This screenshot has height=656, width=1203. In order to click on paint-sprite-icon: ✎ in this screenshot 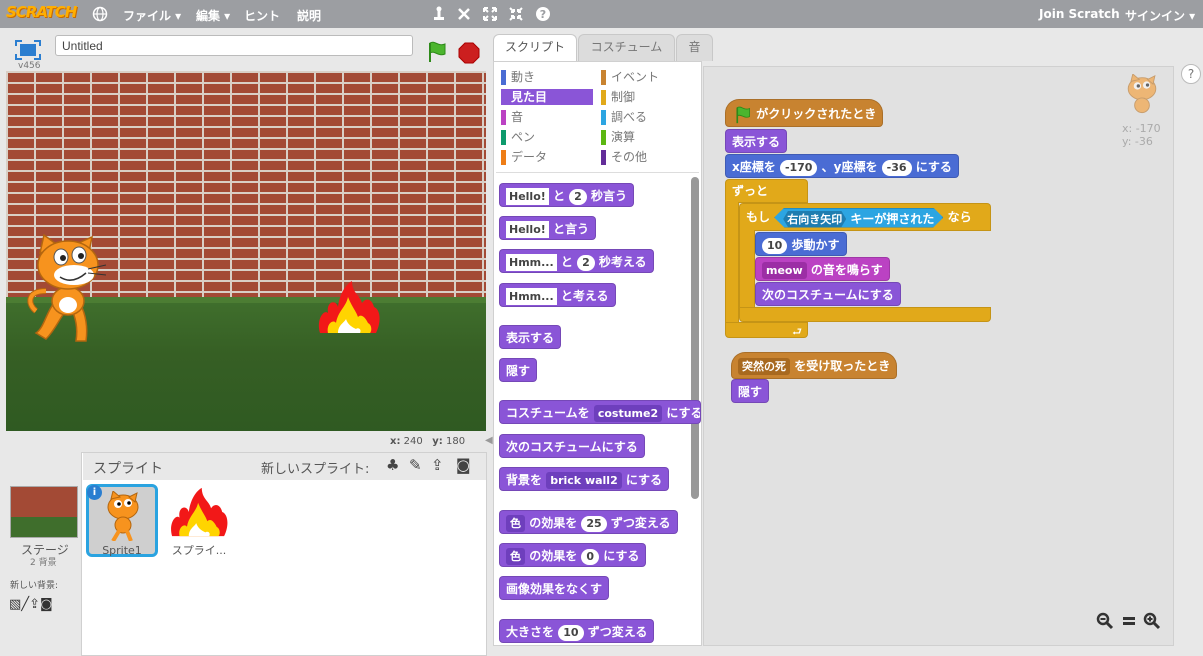, I will do `click(415, 465)`.